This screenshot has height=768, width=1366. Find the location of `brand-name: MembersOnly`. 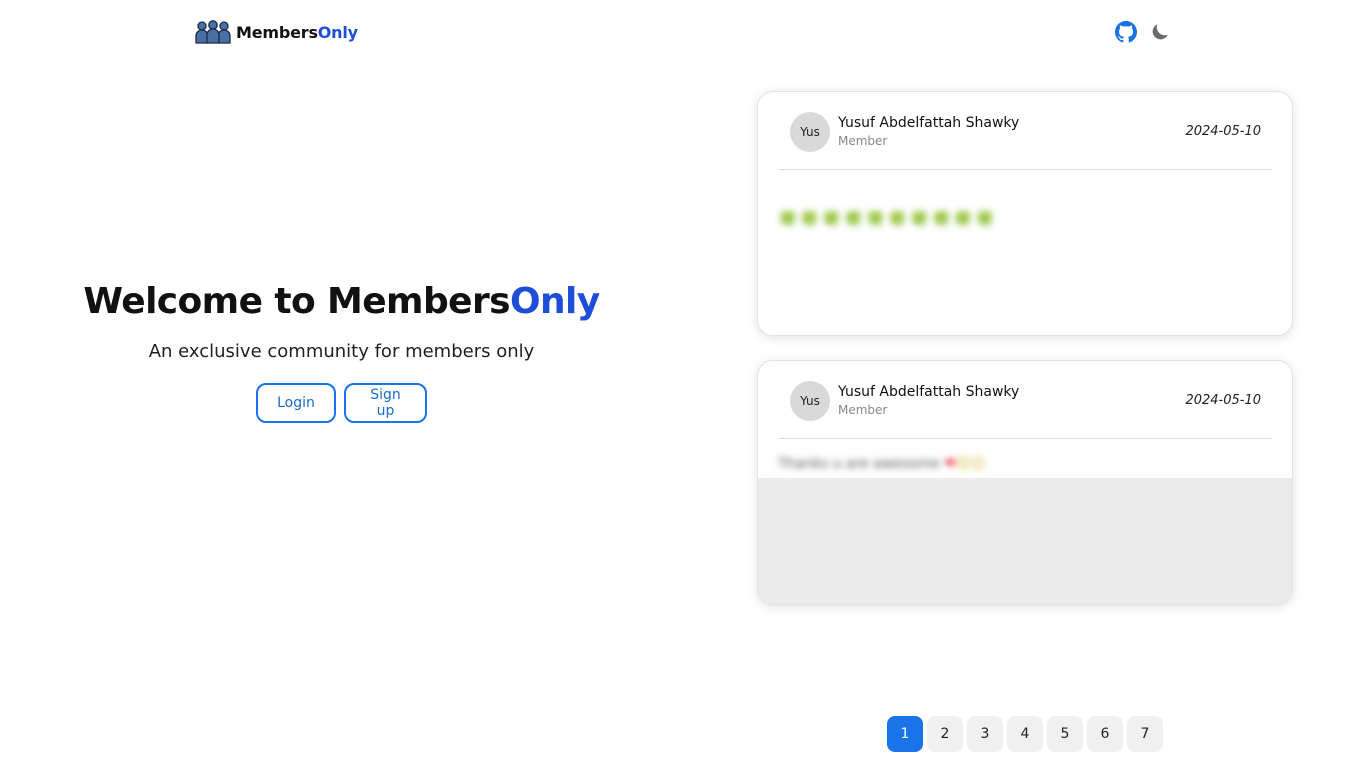

brand-name: MembersOnly is located at coordinates (297, 32).